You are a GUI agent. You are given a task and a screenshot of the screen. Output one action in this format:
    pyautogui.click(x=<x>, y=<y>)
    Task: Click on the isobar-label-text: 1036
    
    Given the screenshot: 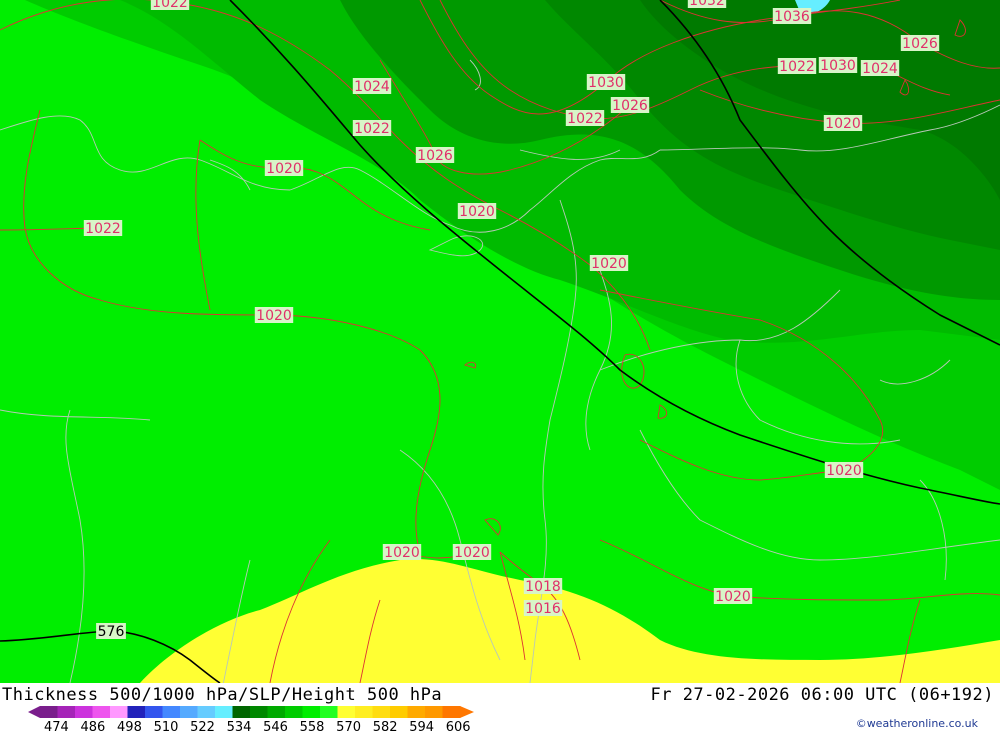 What is the action you would take?
    pyautogui.click(x=792, y=17)
    